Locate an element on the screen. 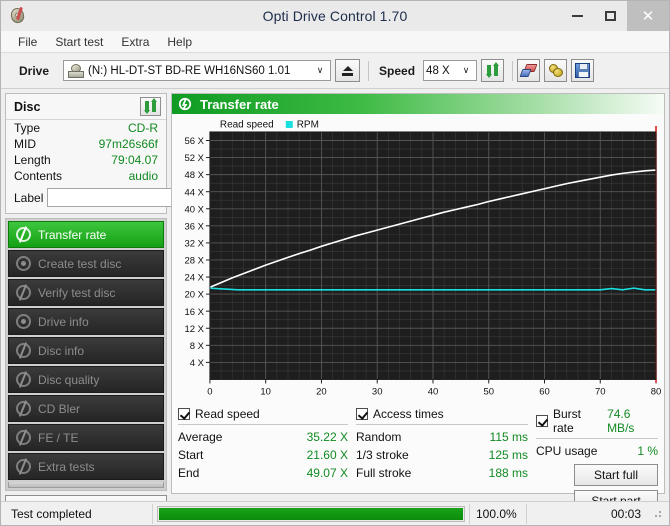 The image size is (670, 526). y-tick-label: 32 X is located at coordinates (194, 244).